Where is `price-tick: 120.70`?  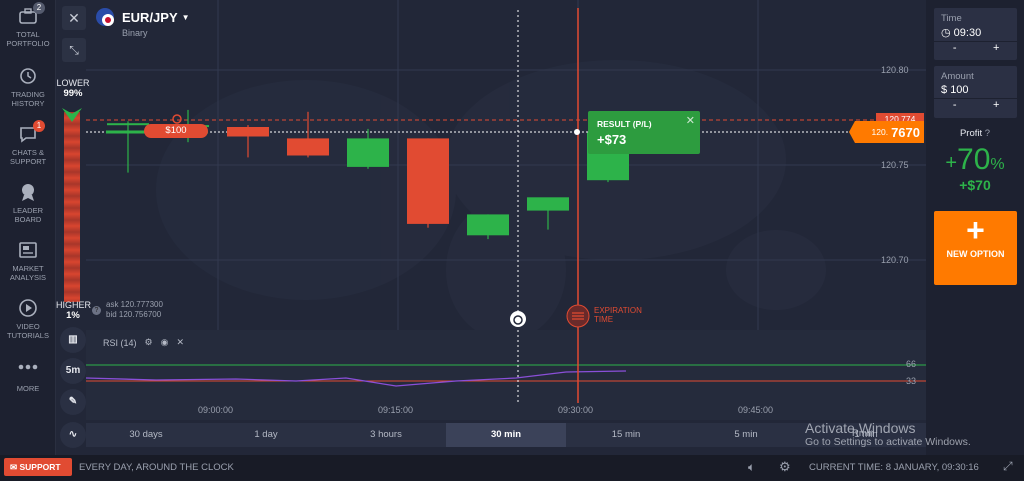 price-tick: 120.70 is located at coordinates (895, 260).